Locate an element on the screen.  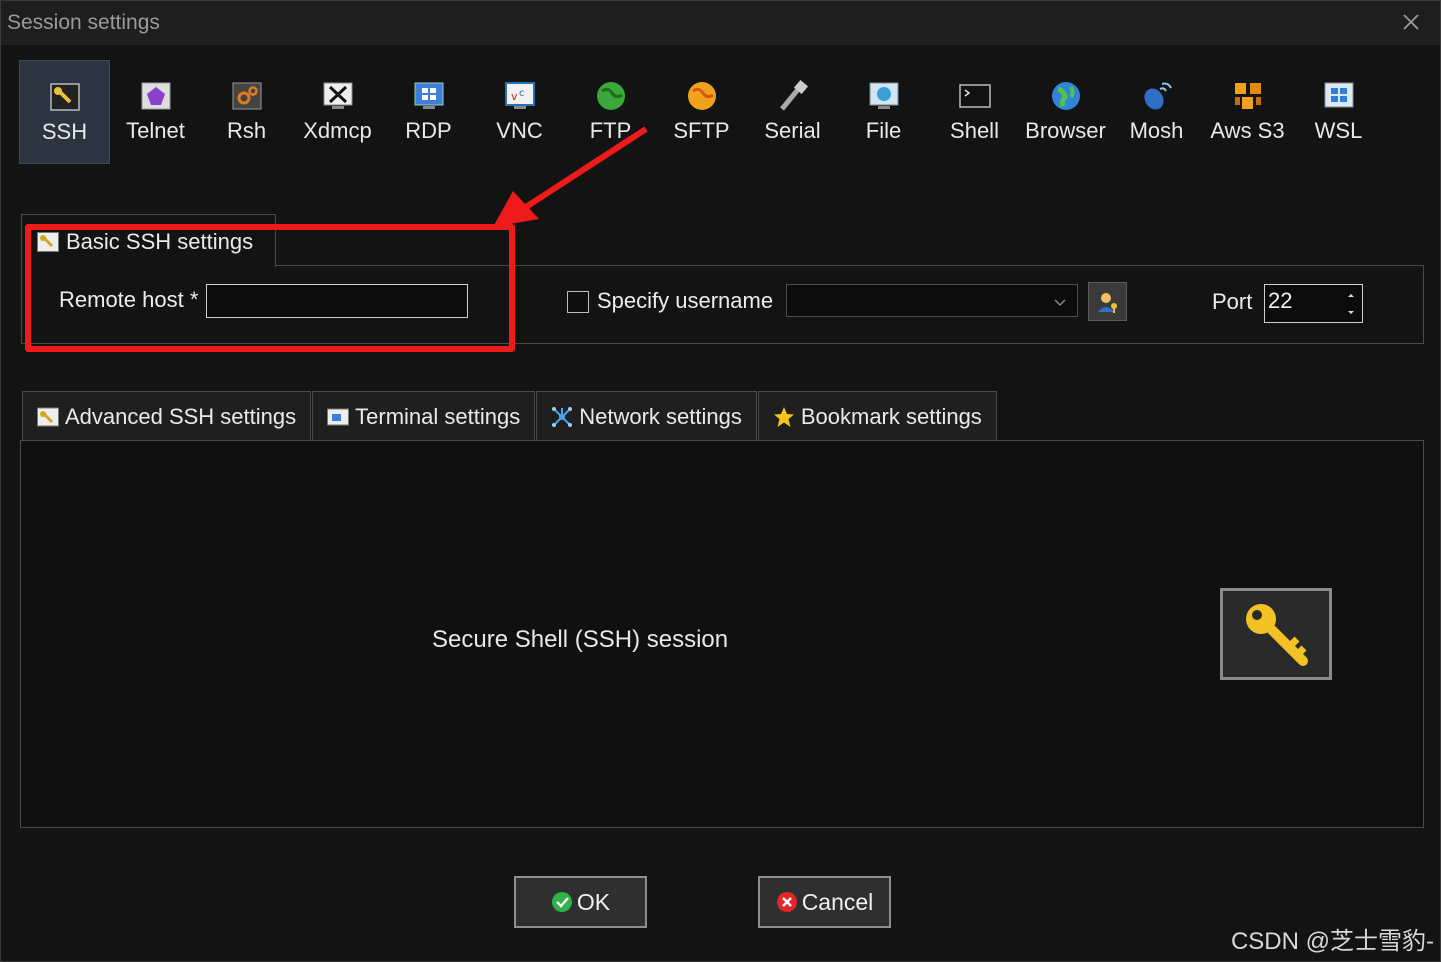
port-label: Port is located at coordinates (1232, 301).